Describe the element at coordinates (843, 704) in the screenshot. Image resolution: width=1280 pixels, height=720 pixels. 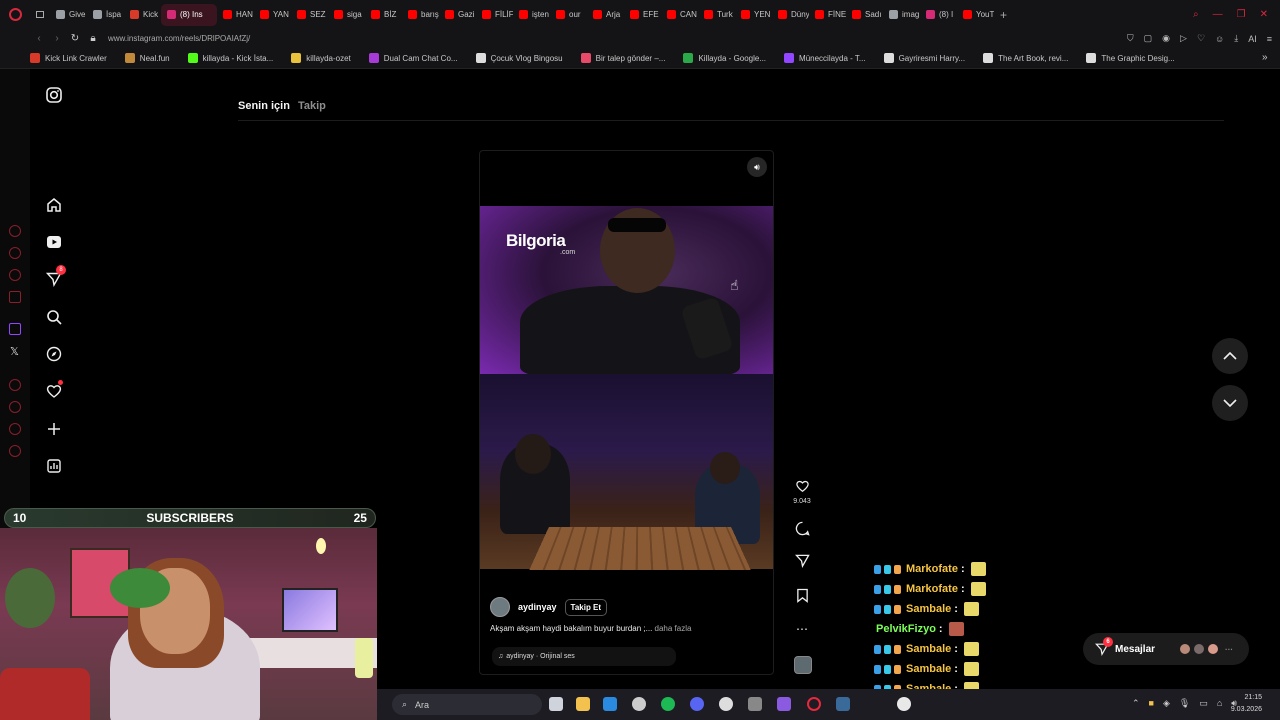
I see `steam-icon` at that location.